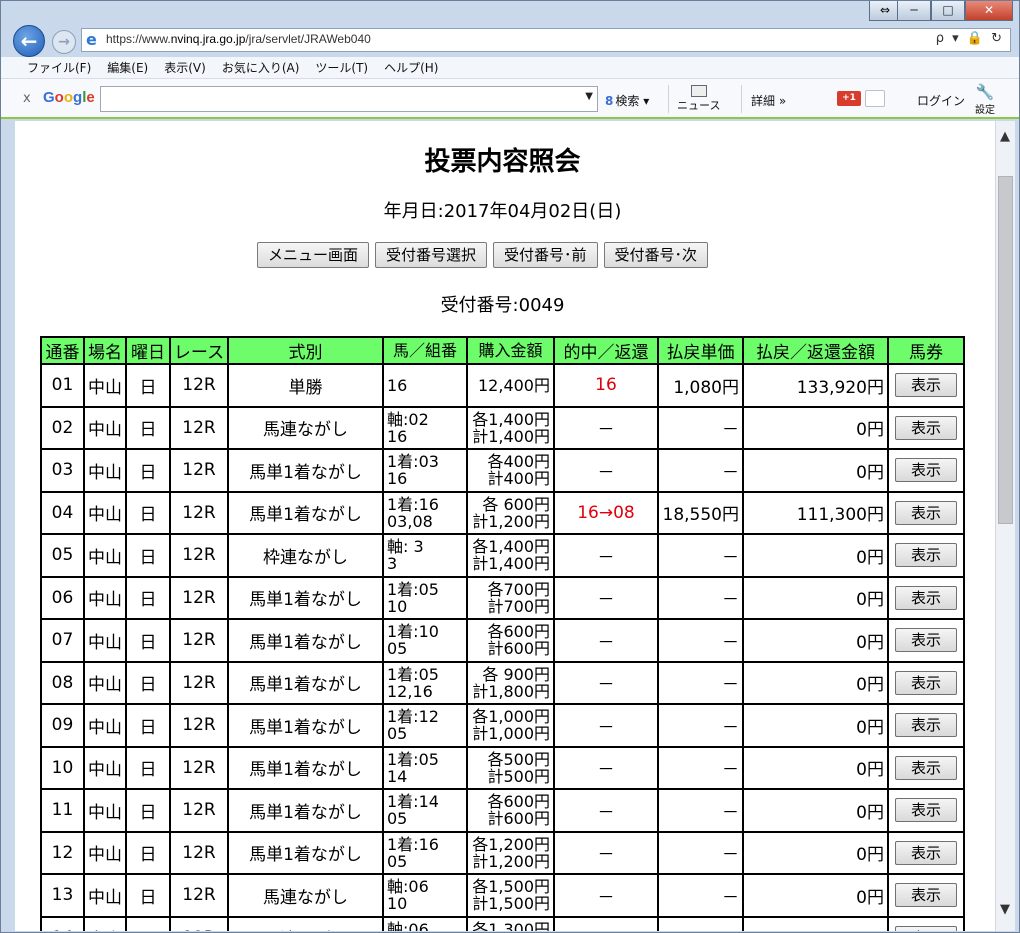 Image resolution: width=1020 pixels, height=933 pixels. What do you see at coordinates (313, 255) in the screenshot?
I see `menu-screen-button: メニュー画面` at bounding box center [313, 255].